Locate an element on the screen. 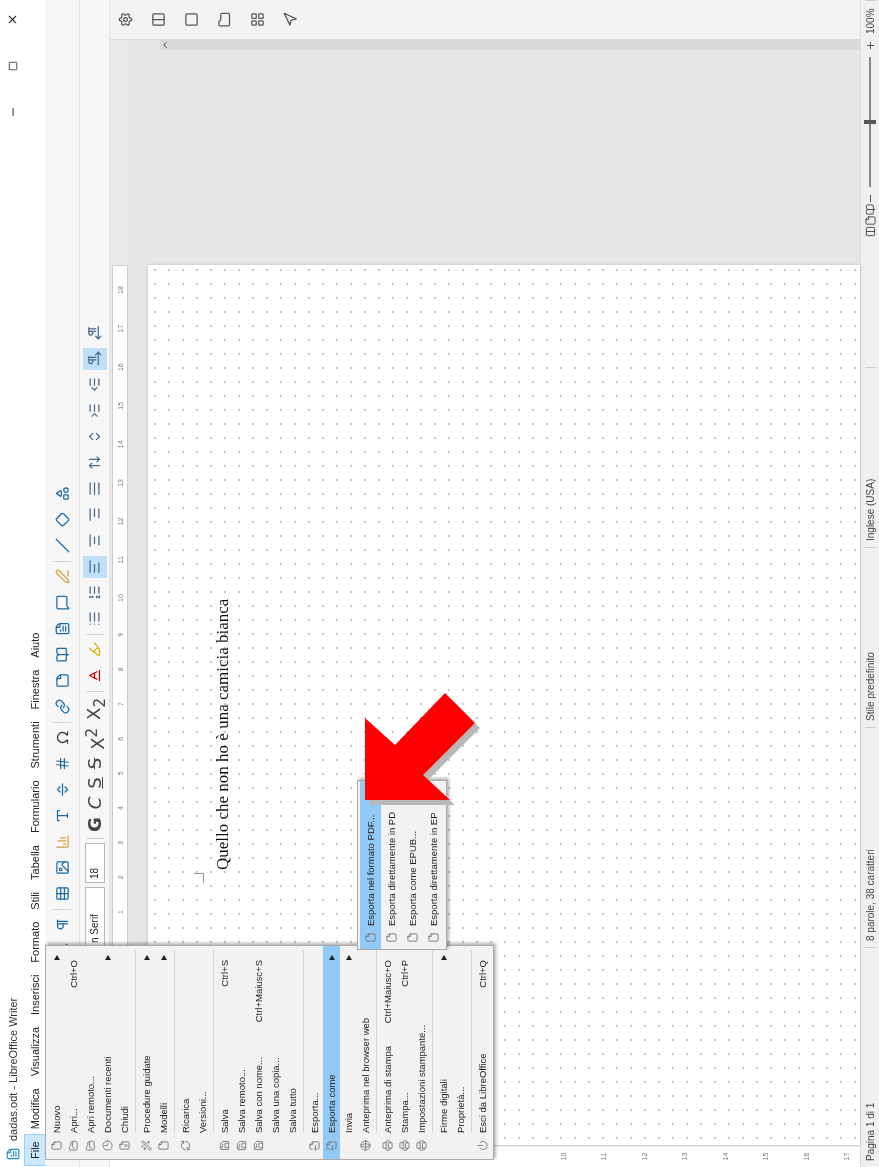 This screenshot has width=879, height=1167. menu-title: Formato is located at coordinates (35, 942).